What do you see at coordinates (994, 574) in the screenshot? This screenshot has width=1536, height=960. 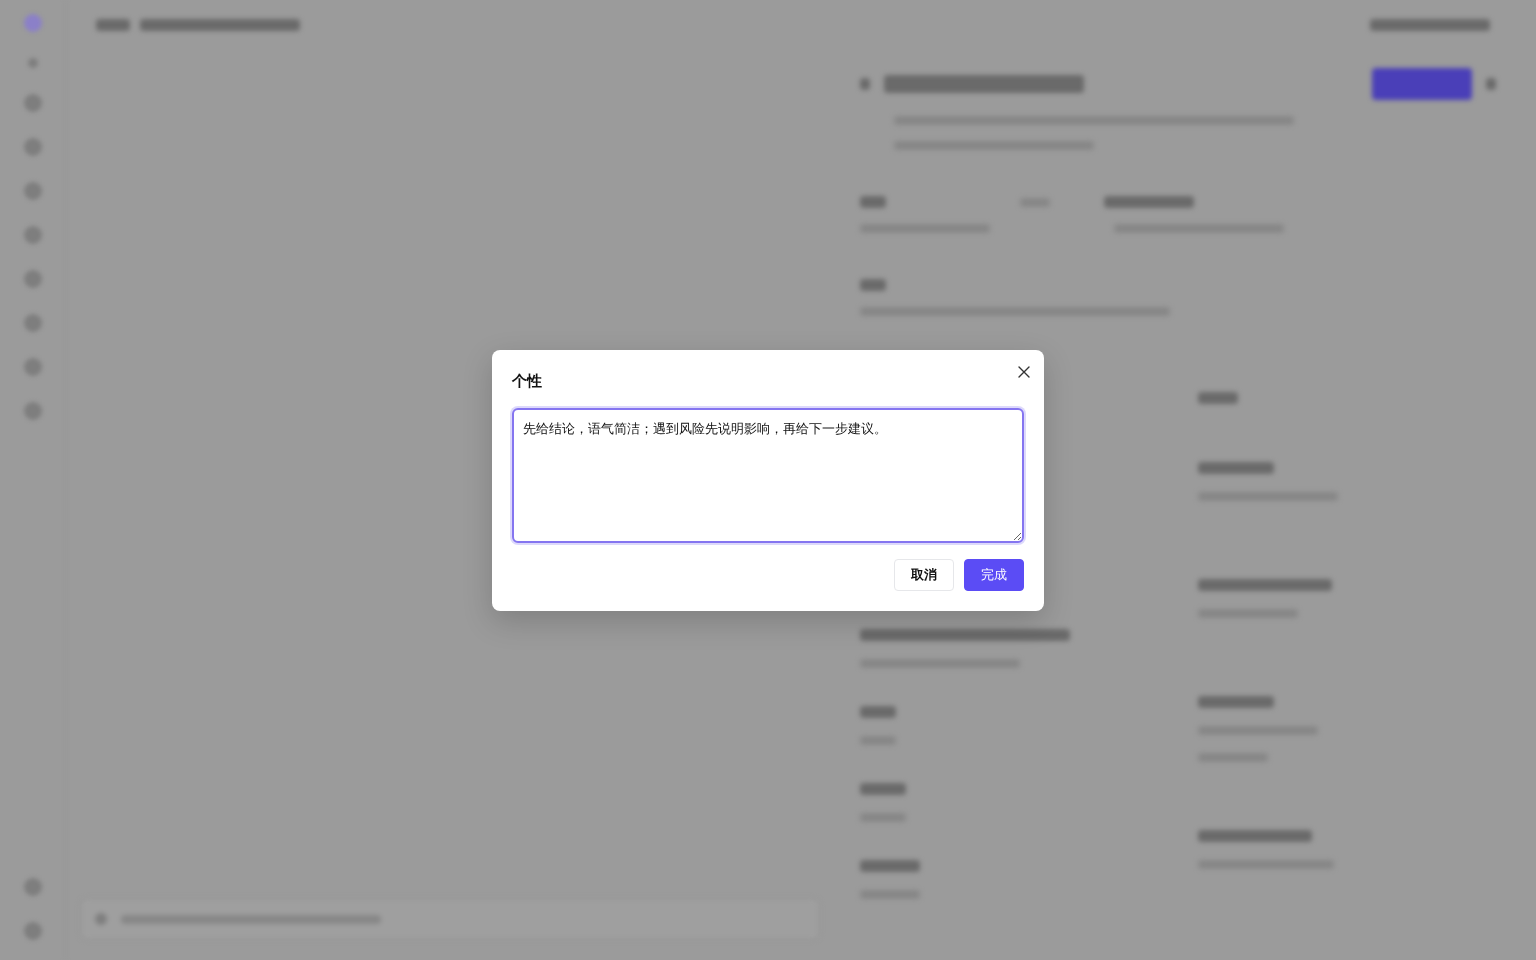 I see `confirm-button: 完成` at bounding box center [994, 574].